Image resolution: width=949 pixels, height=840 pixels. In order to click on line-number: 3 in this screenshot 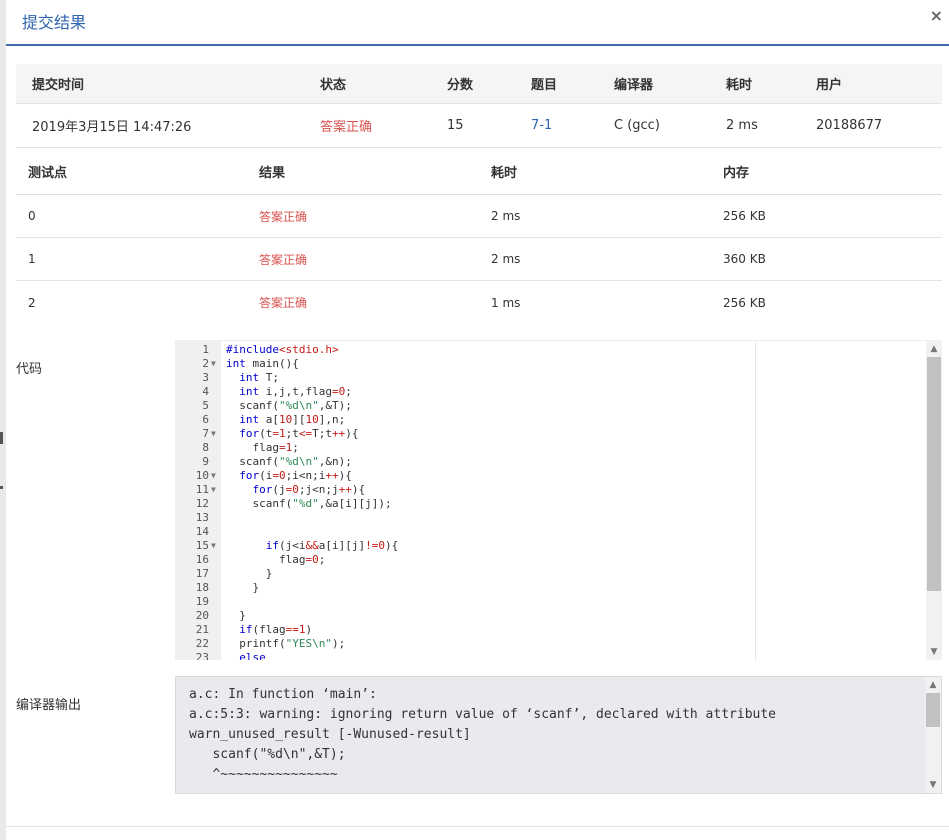, I will do `click(205, 377)`.